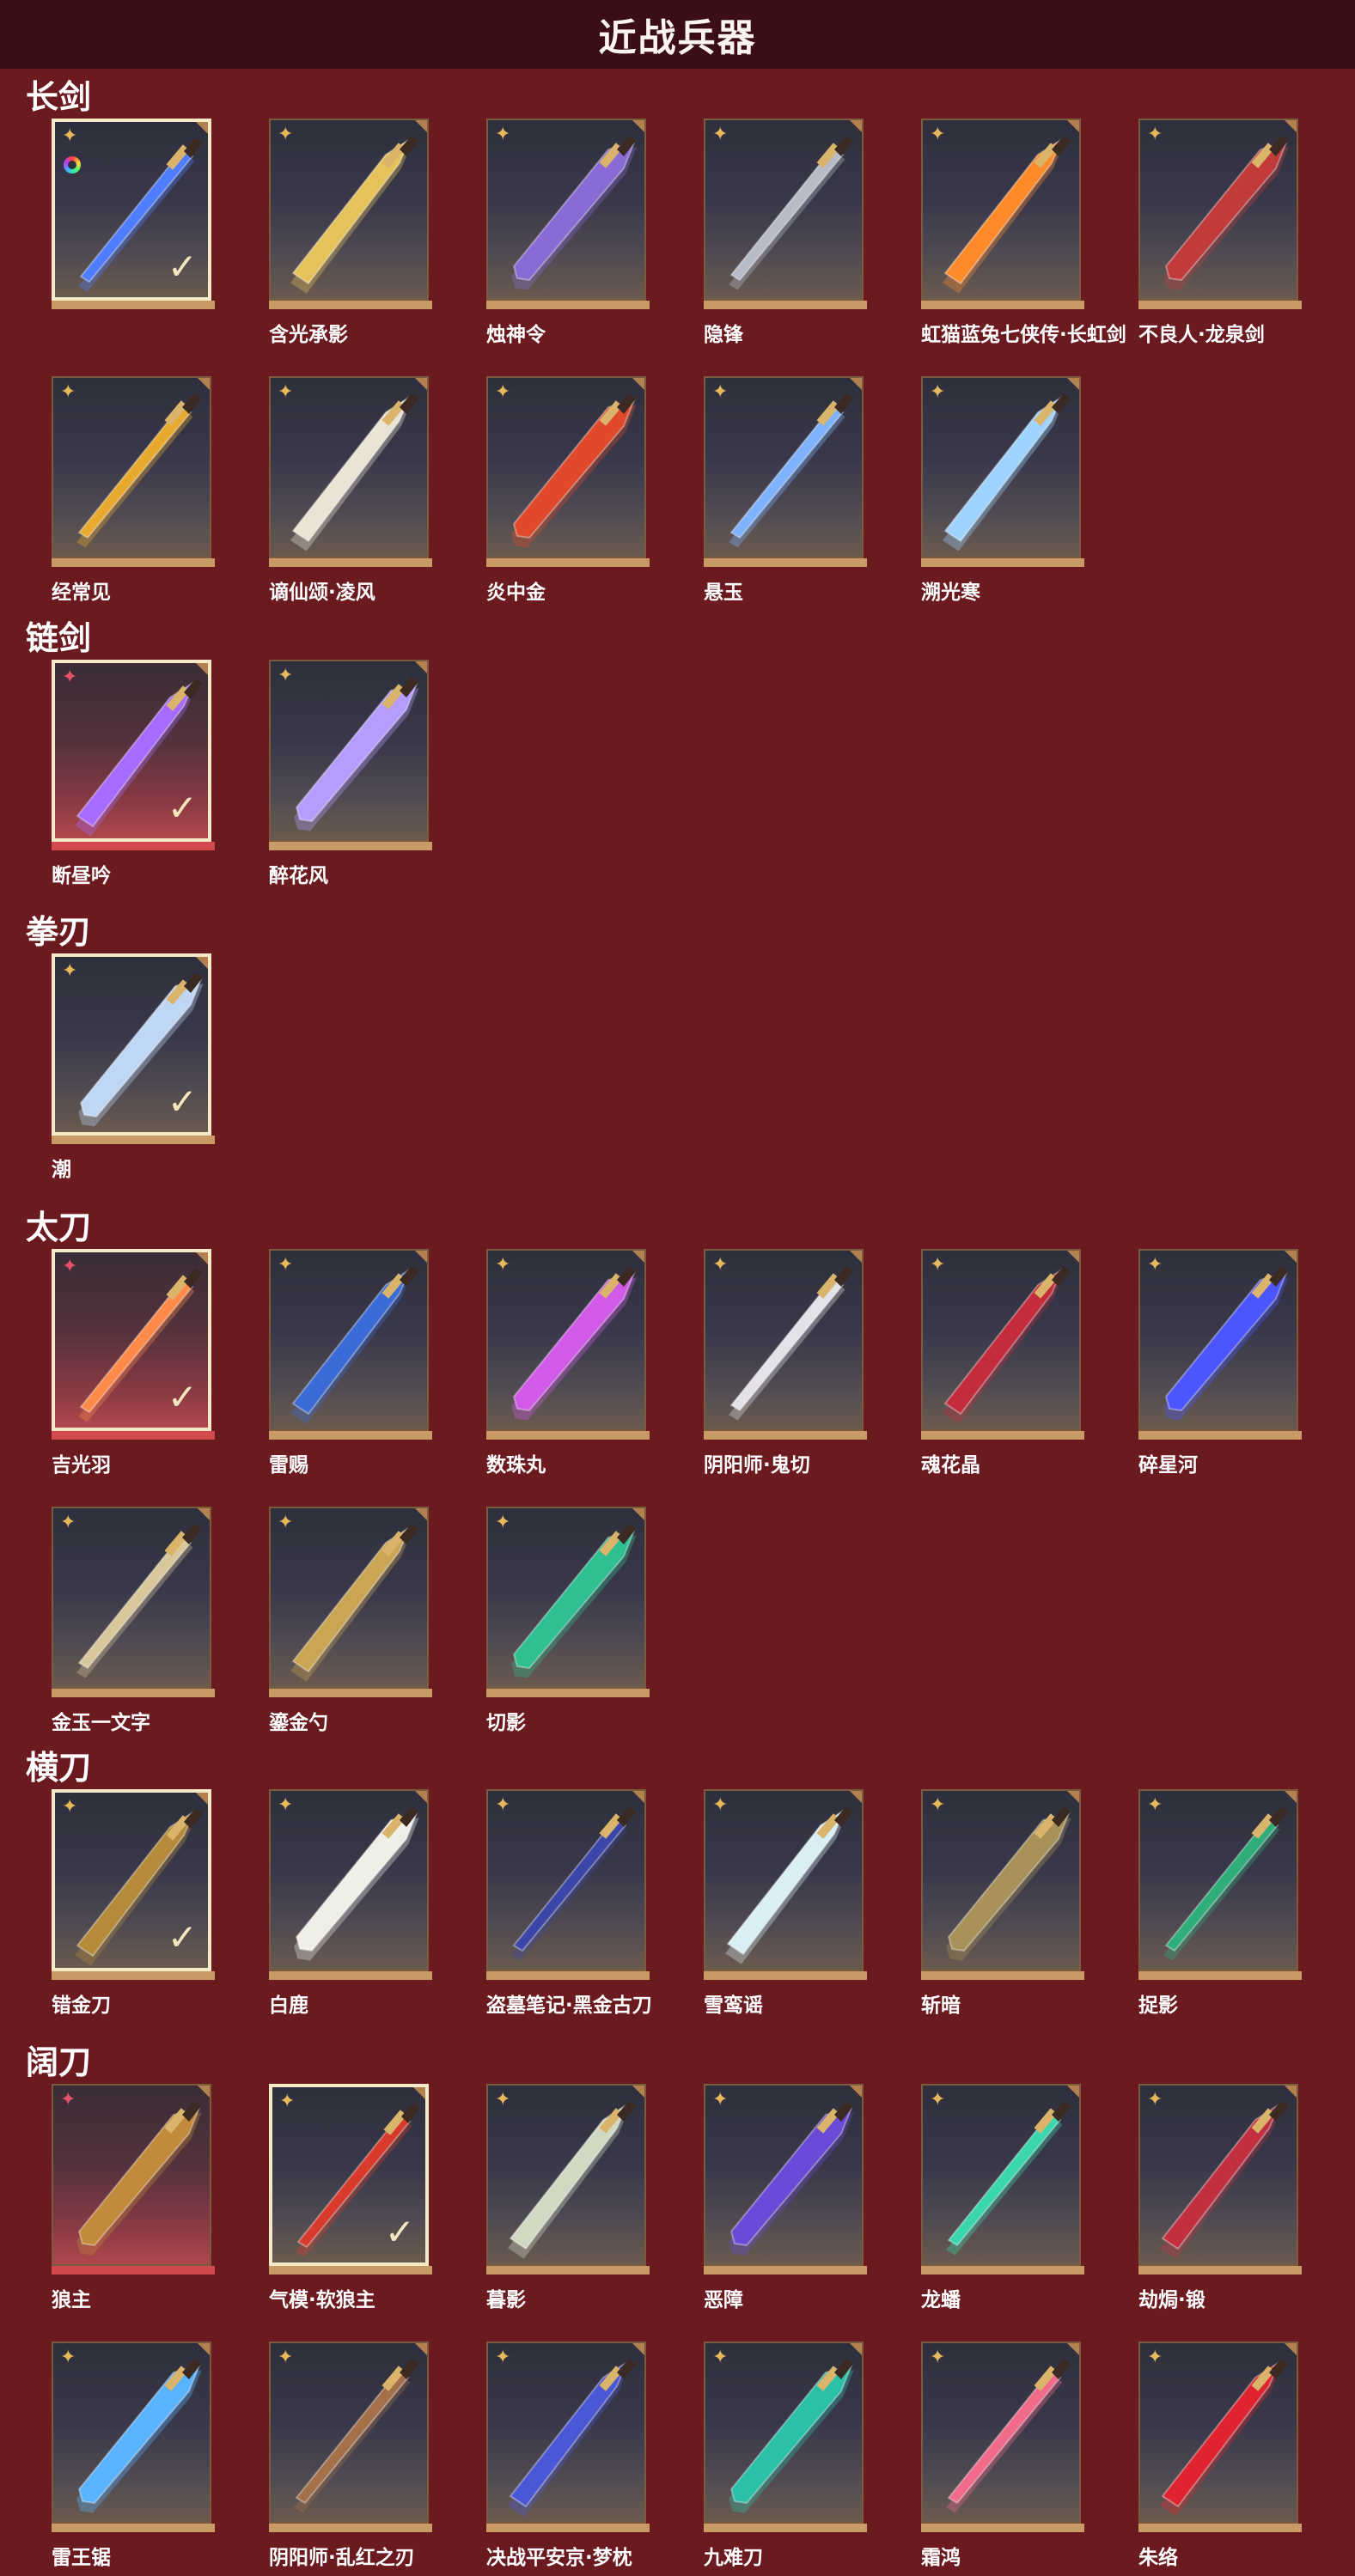 The image size is (1355, 2576). Describe the element at coordinates (1171, 2300) in the screenshot. I see `weapon-name: 劫焗·锻` at that location.